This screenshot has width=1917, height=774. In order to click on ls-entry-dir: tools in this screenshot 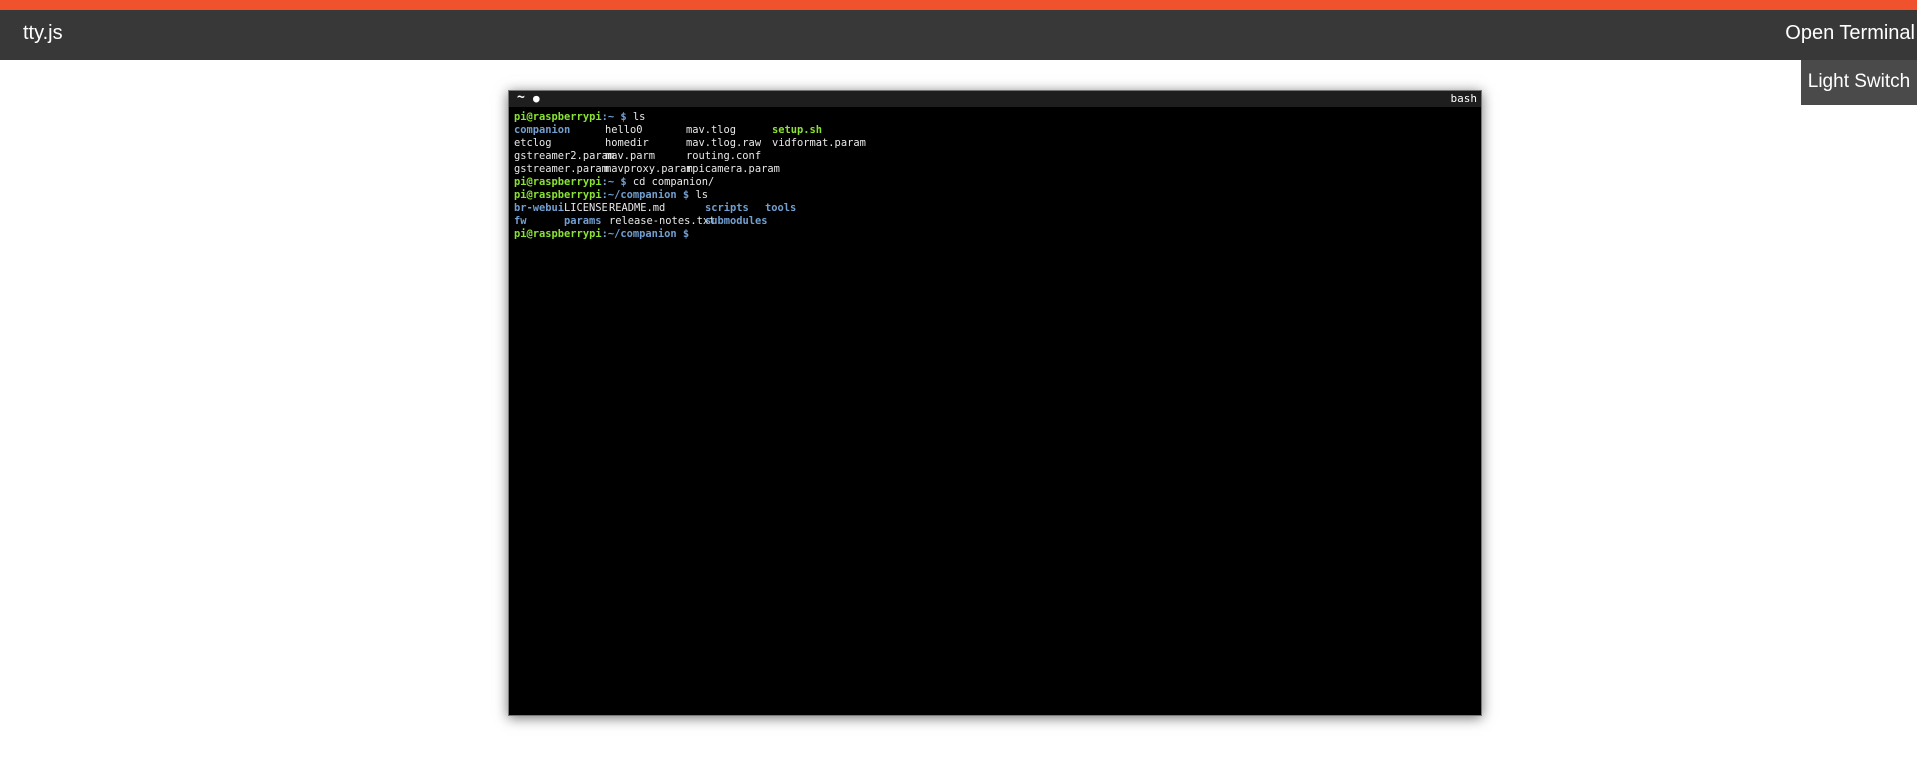, I will do `click(781, 208)`.